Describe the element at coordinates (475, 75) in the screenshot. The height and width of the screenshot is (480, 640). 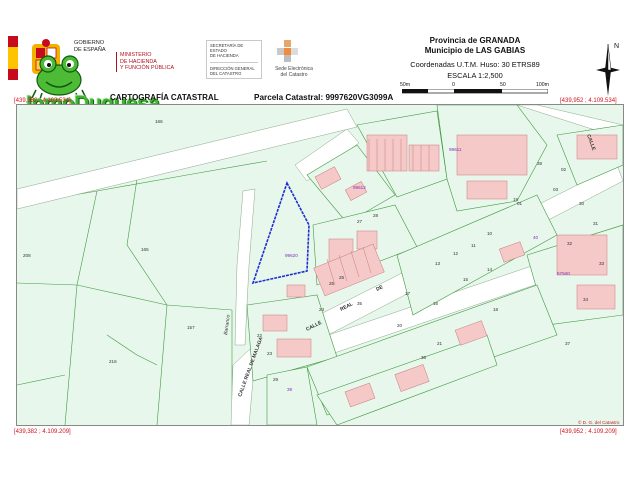
I see `scale-text: ESCALA 1:2,500` at that location.